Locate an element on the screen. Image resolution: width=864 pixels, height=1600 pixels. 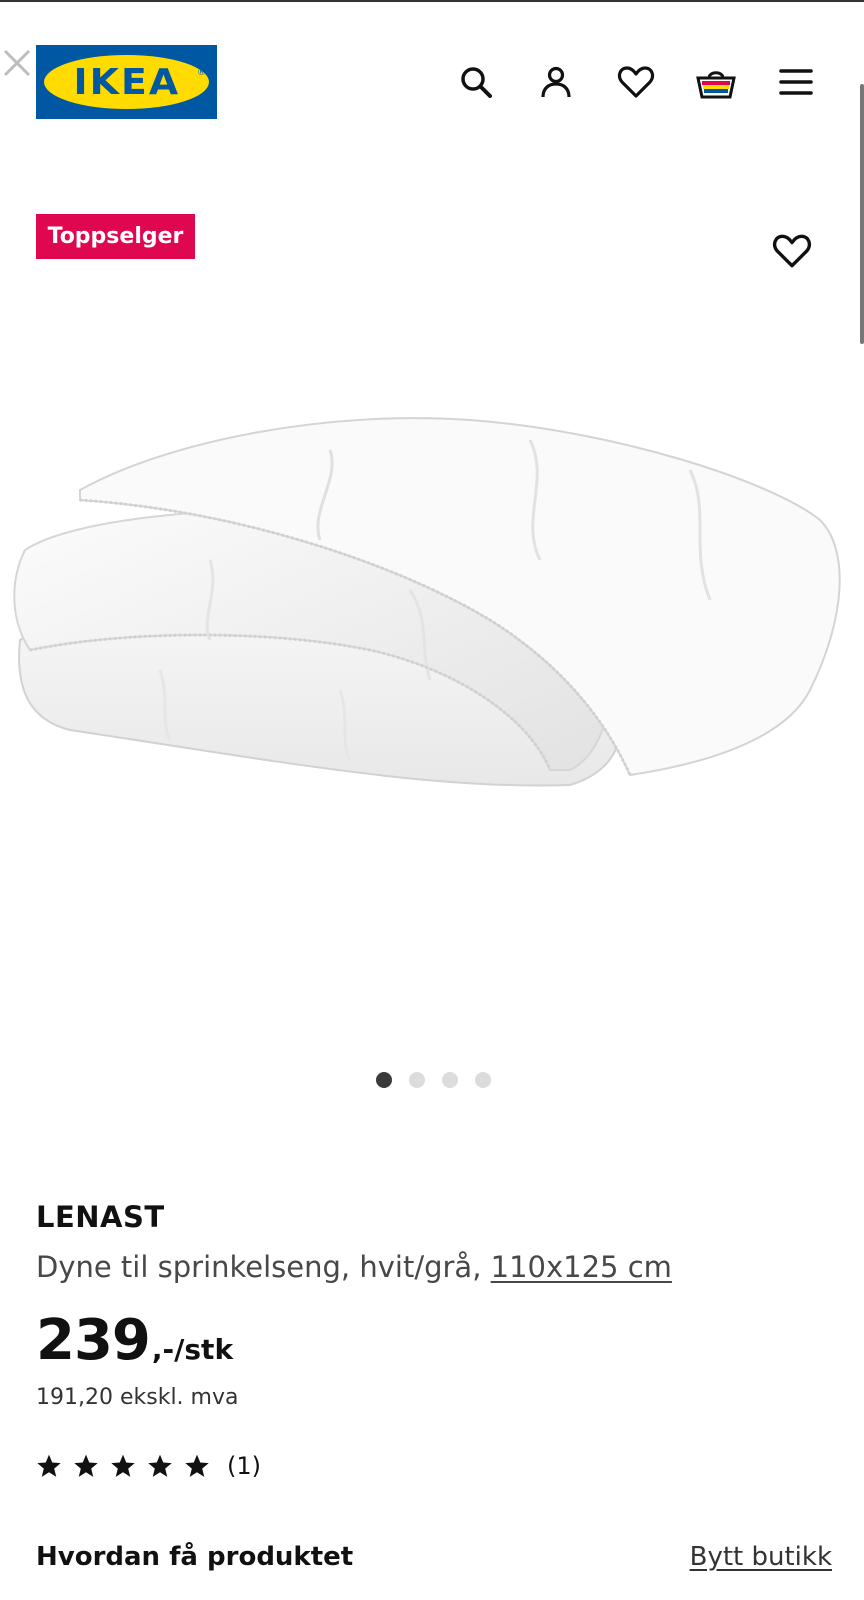
product-price: 239 ,-/stk is located at coordinates (134, 1340).